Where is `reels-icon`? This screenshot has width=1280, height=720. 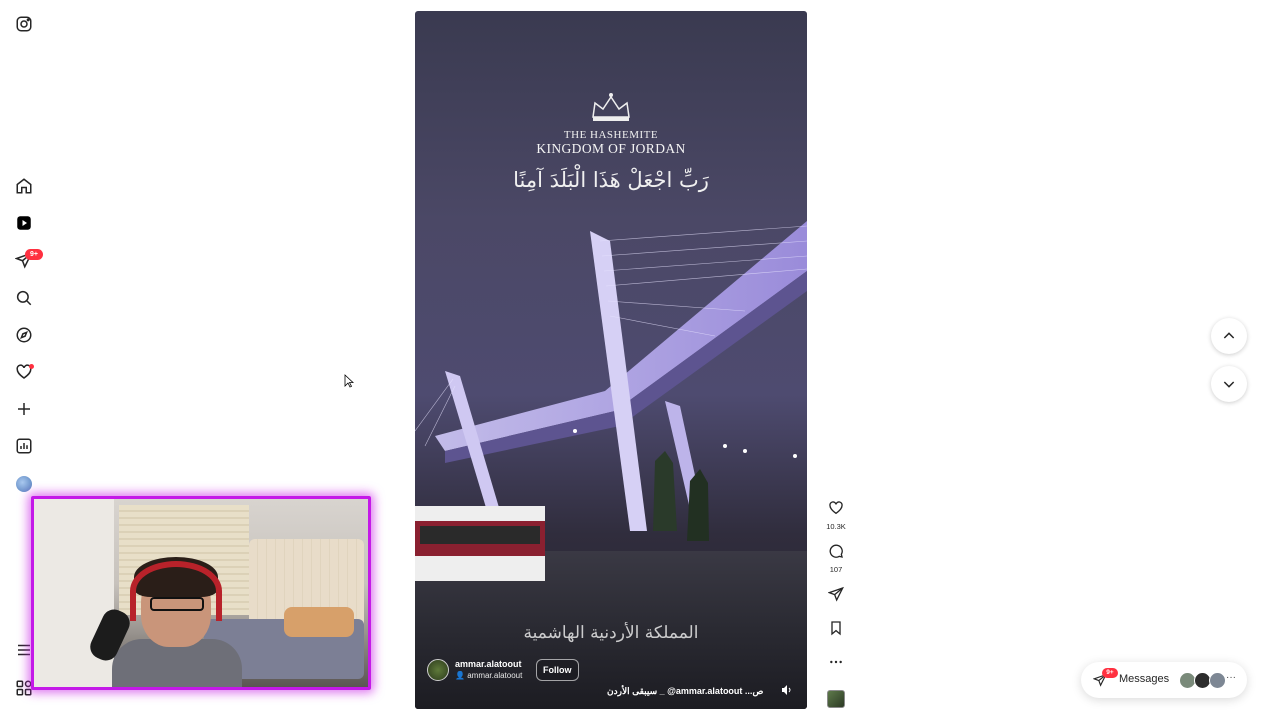 reels-icon is located at coordinates (24, 223).